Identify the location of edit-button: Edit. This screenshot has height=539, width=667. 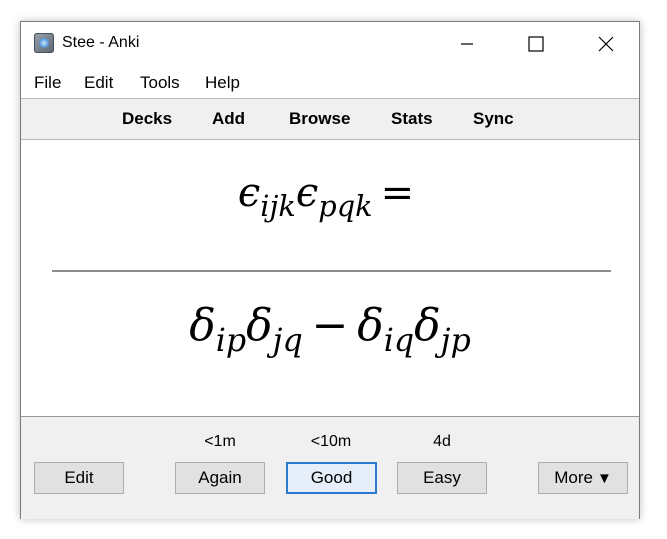
(79, 478).